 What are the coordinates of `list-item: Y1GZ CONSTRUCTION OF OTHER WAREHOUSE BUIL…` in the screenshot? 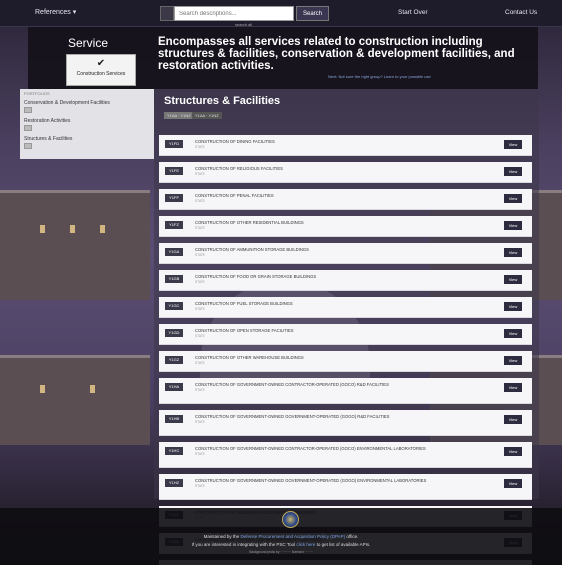 It's located at (345, 361).